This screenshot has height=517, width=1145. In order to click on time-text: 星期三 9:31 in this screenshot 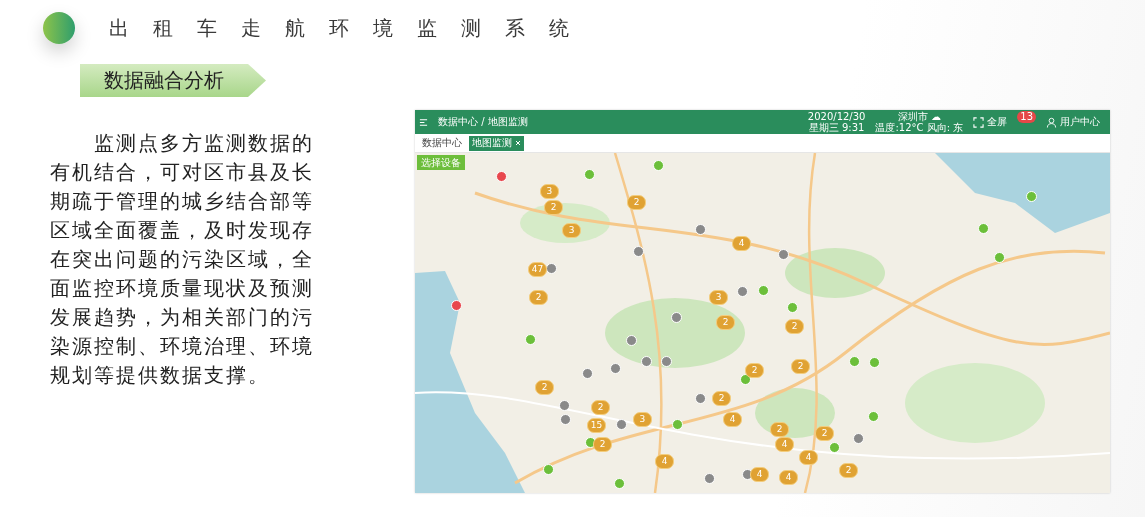, I will do `click(836, 127)`.